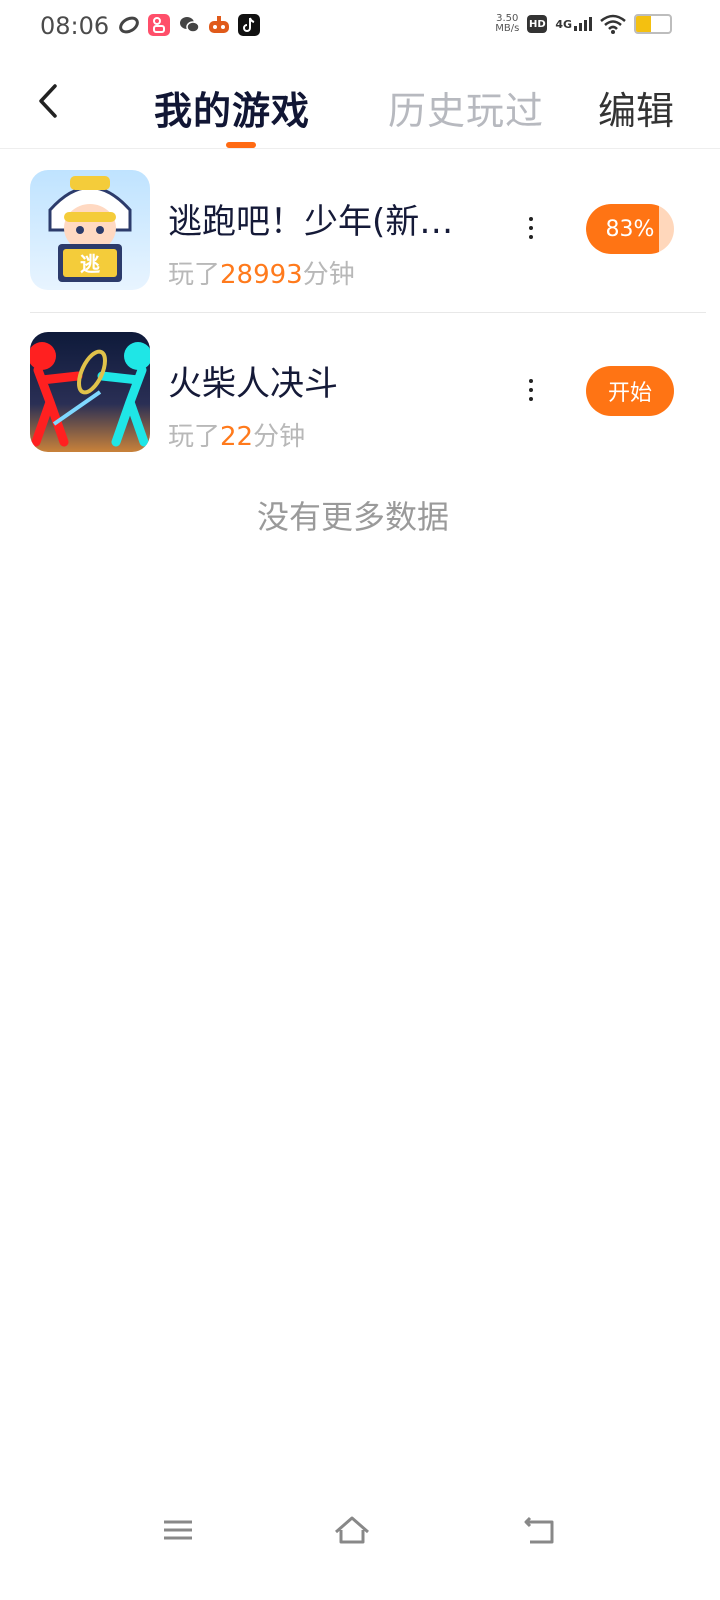  Describe the element at coordinates (261, 275) in the screenshot. I see `playtime-minutes: 28993` at that location.